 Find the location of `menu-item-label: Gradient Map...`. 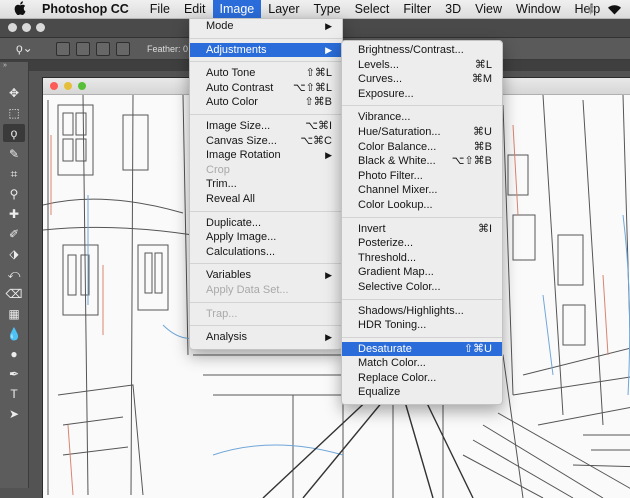

menu-item-label: Gradient Map... is located at coordinates (396, 272).